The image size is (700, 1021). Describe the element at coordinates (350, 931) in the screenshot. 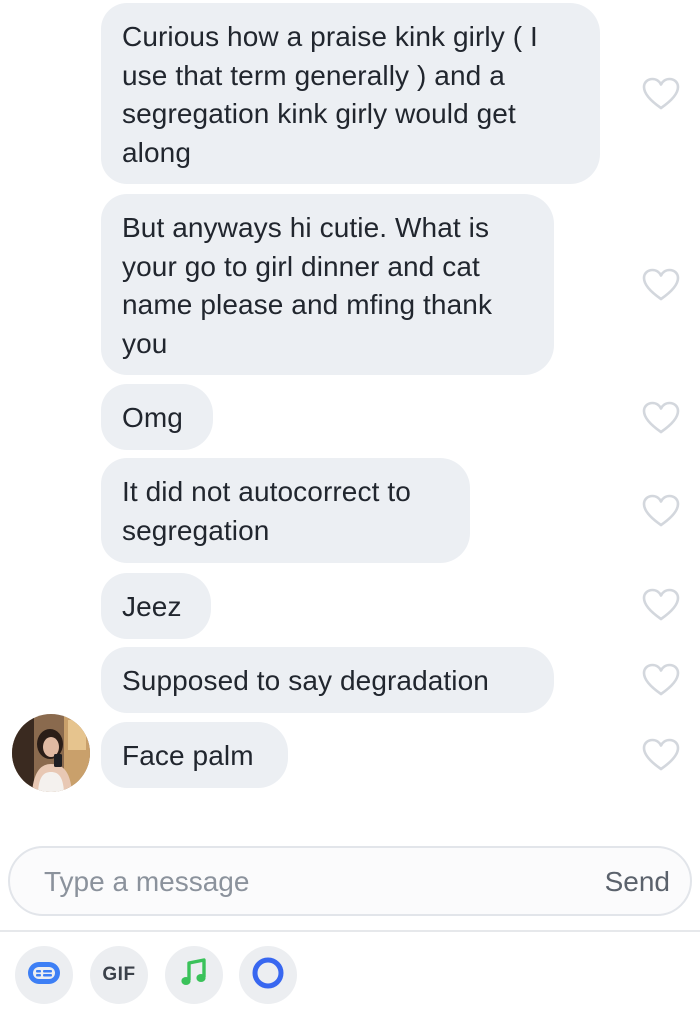

I see `divider` at that location.